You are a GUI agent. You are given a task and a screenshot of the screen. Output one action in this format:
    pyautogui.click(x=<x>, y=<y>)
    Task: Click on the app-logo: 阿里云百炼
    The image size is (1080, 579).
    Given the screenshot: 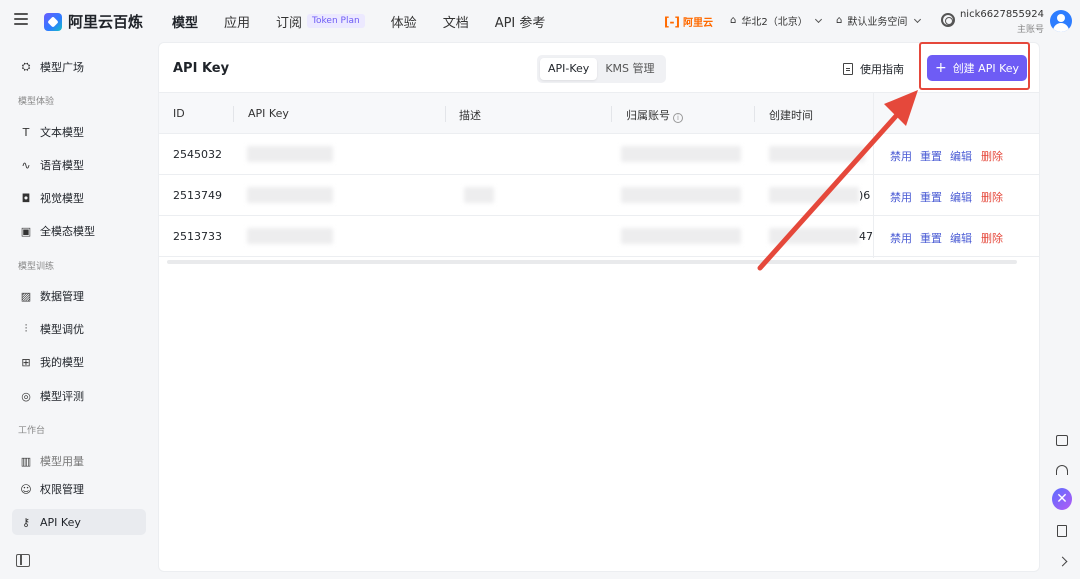 What is the action you would take?
    pyautogui.click(x=93, y=21)
    